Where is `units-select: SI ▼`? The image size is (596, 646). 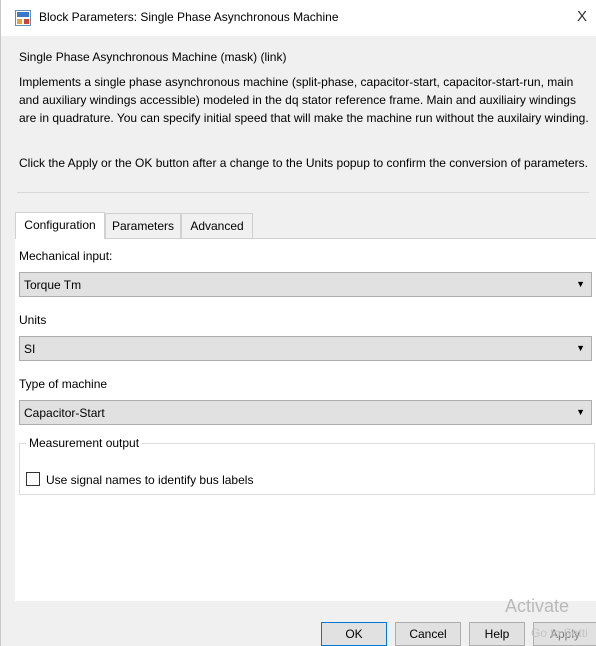
units-select: SI ▼ is located at coordinates (305, 348).